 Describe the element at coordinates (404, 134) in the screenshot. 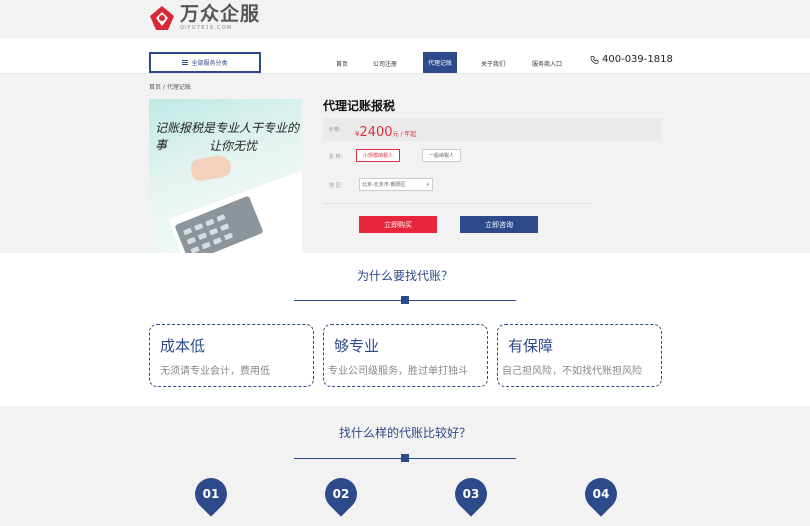

I see `price-unit: 元 / 年起` at that location.